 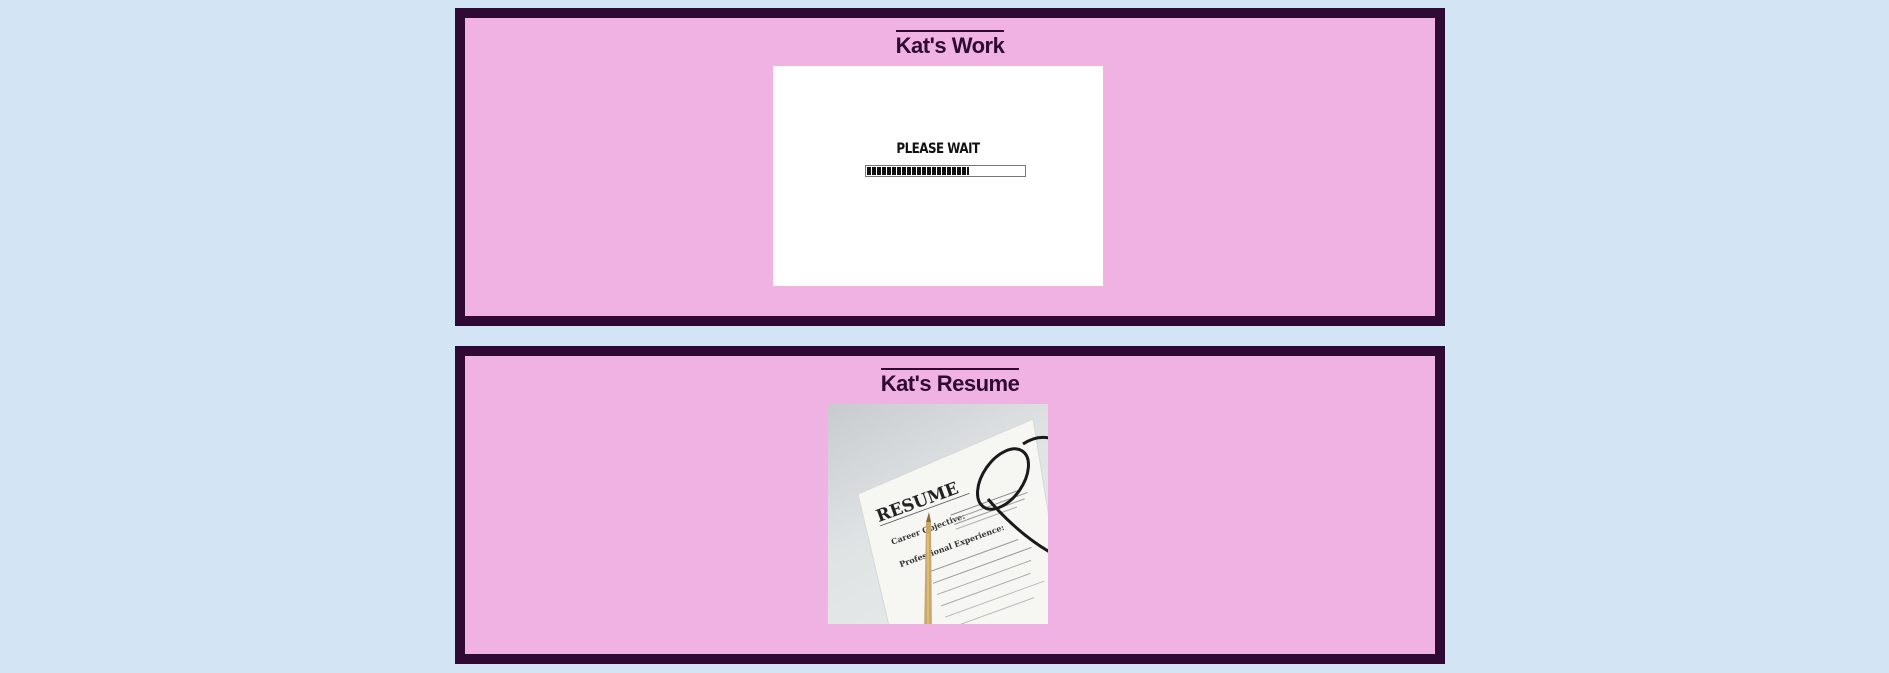 I want to click on loading-progress-bar, so click(x=945, y=171).